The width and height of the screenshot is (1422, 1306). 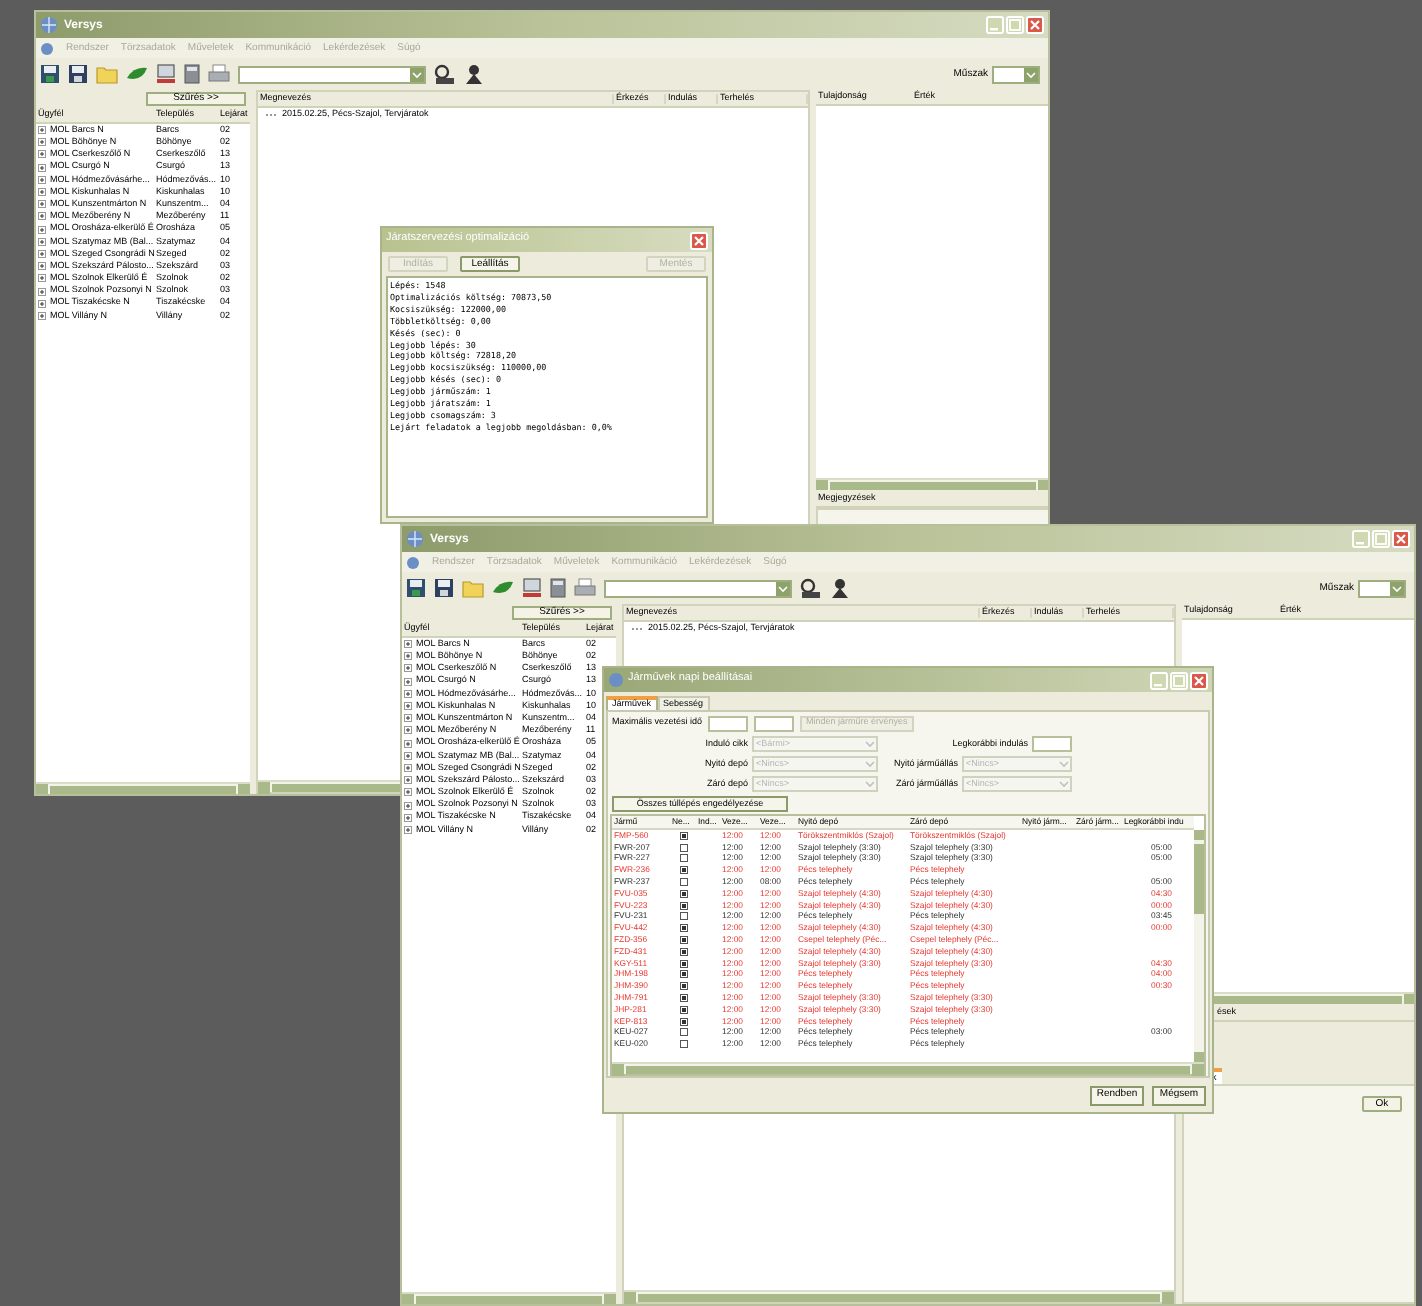 What do you see at coordinates (1199, 946) in the screenshot?
I see `vertical-scrollbar` at bounding box center [1199, 946].